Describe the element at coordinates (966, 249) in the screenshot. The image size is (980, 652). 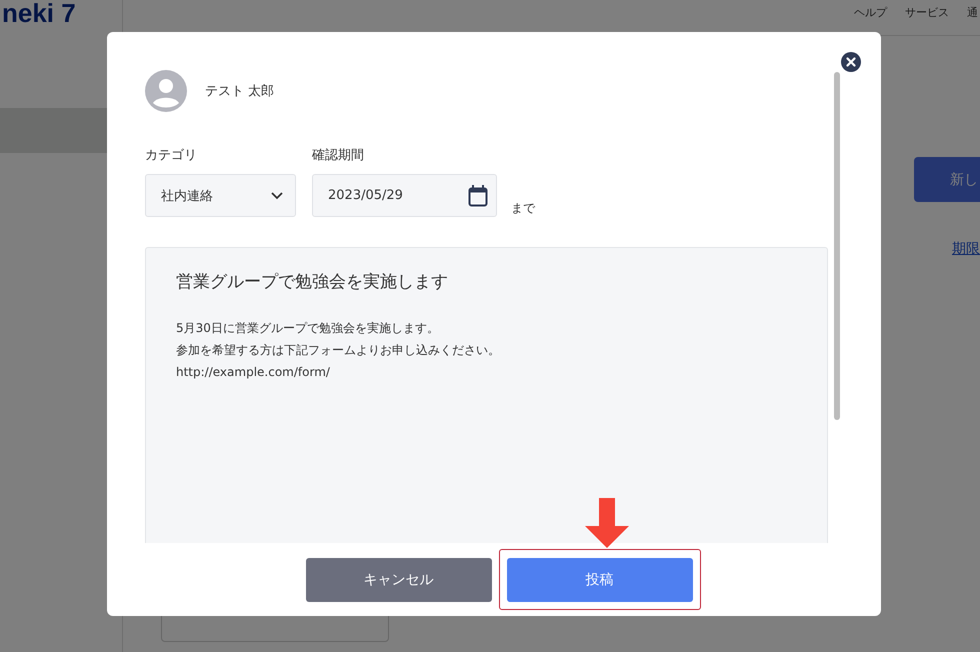
I see `deadline-link: 期限` at that location.